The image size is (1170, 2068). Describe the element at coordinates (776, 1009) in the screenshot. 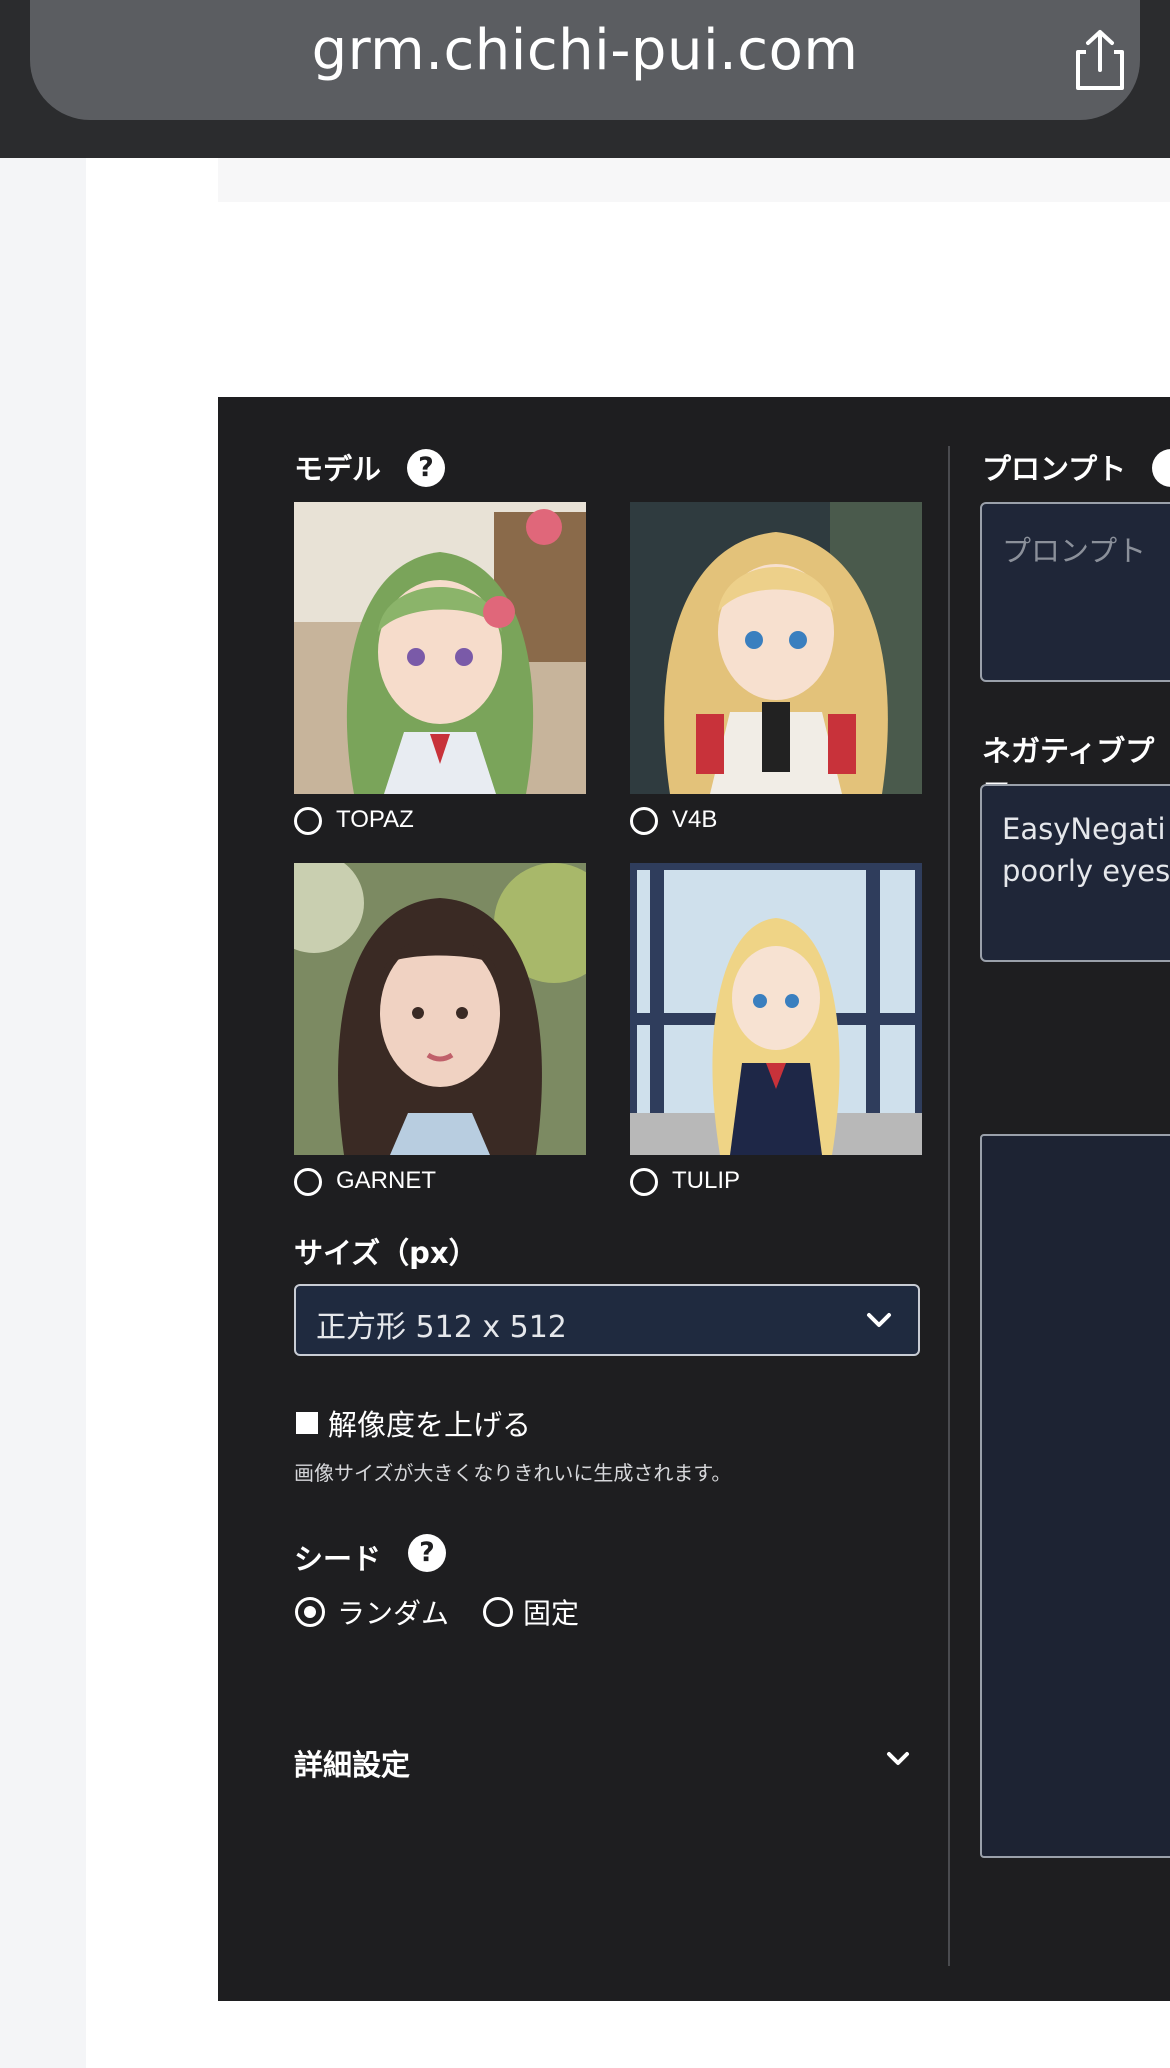

I see `model-thumbnail-tulip` at that location.